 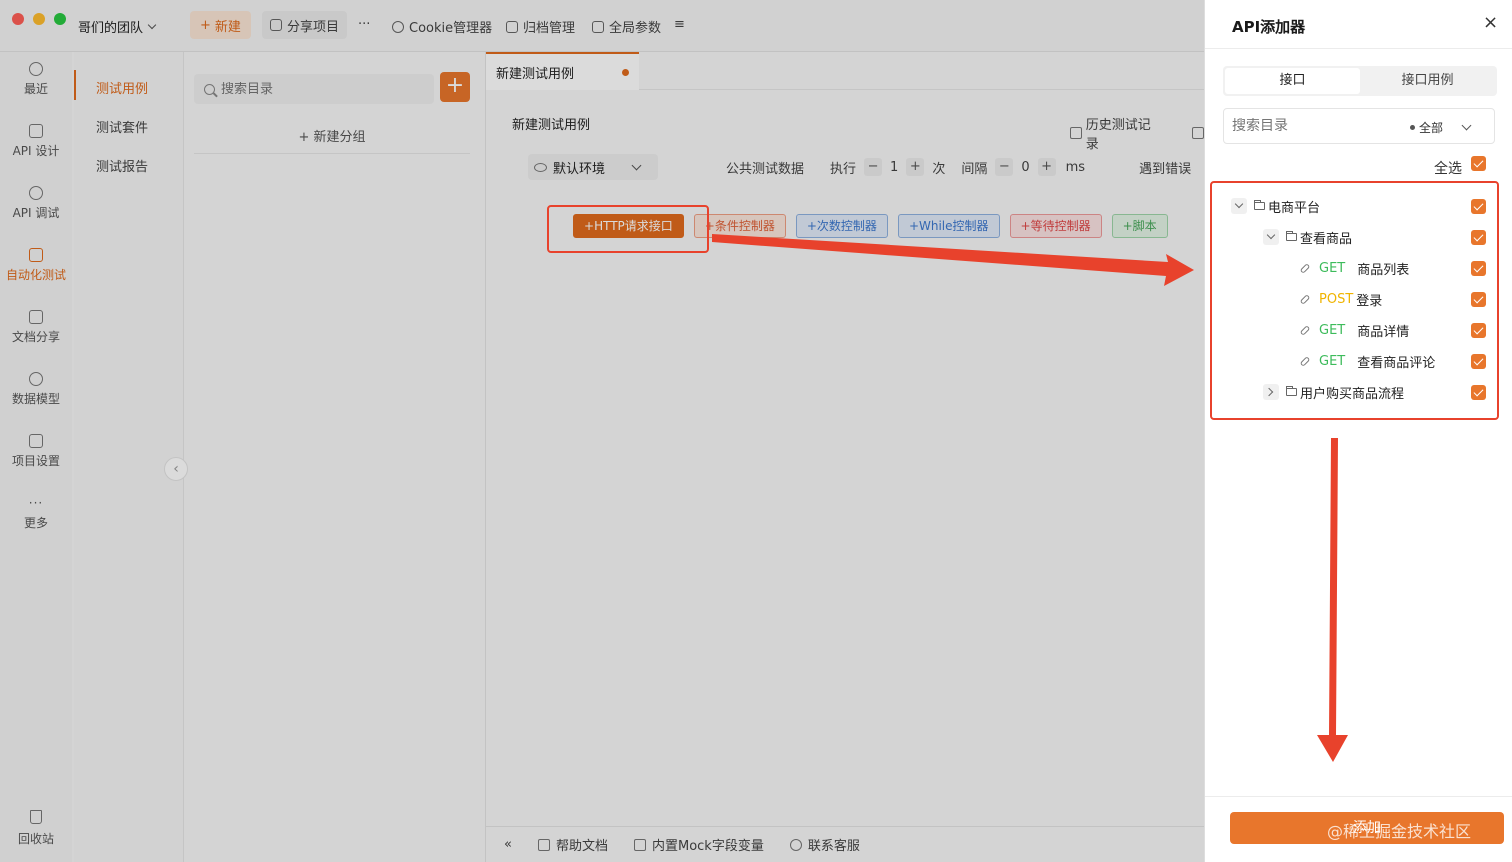 What do you see at coordinates (628, 229) in the screenshot?
I see `http-button-annotation-box` at bounding box center [628, 229].